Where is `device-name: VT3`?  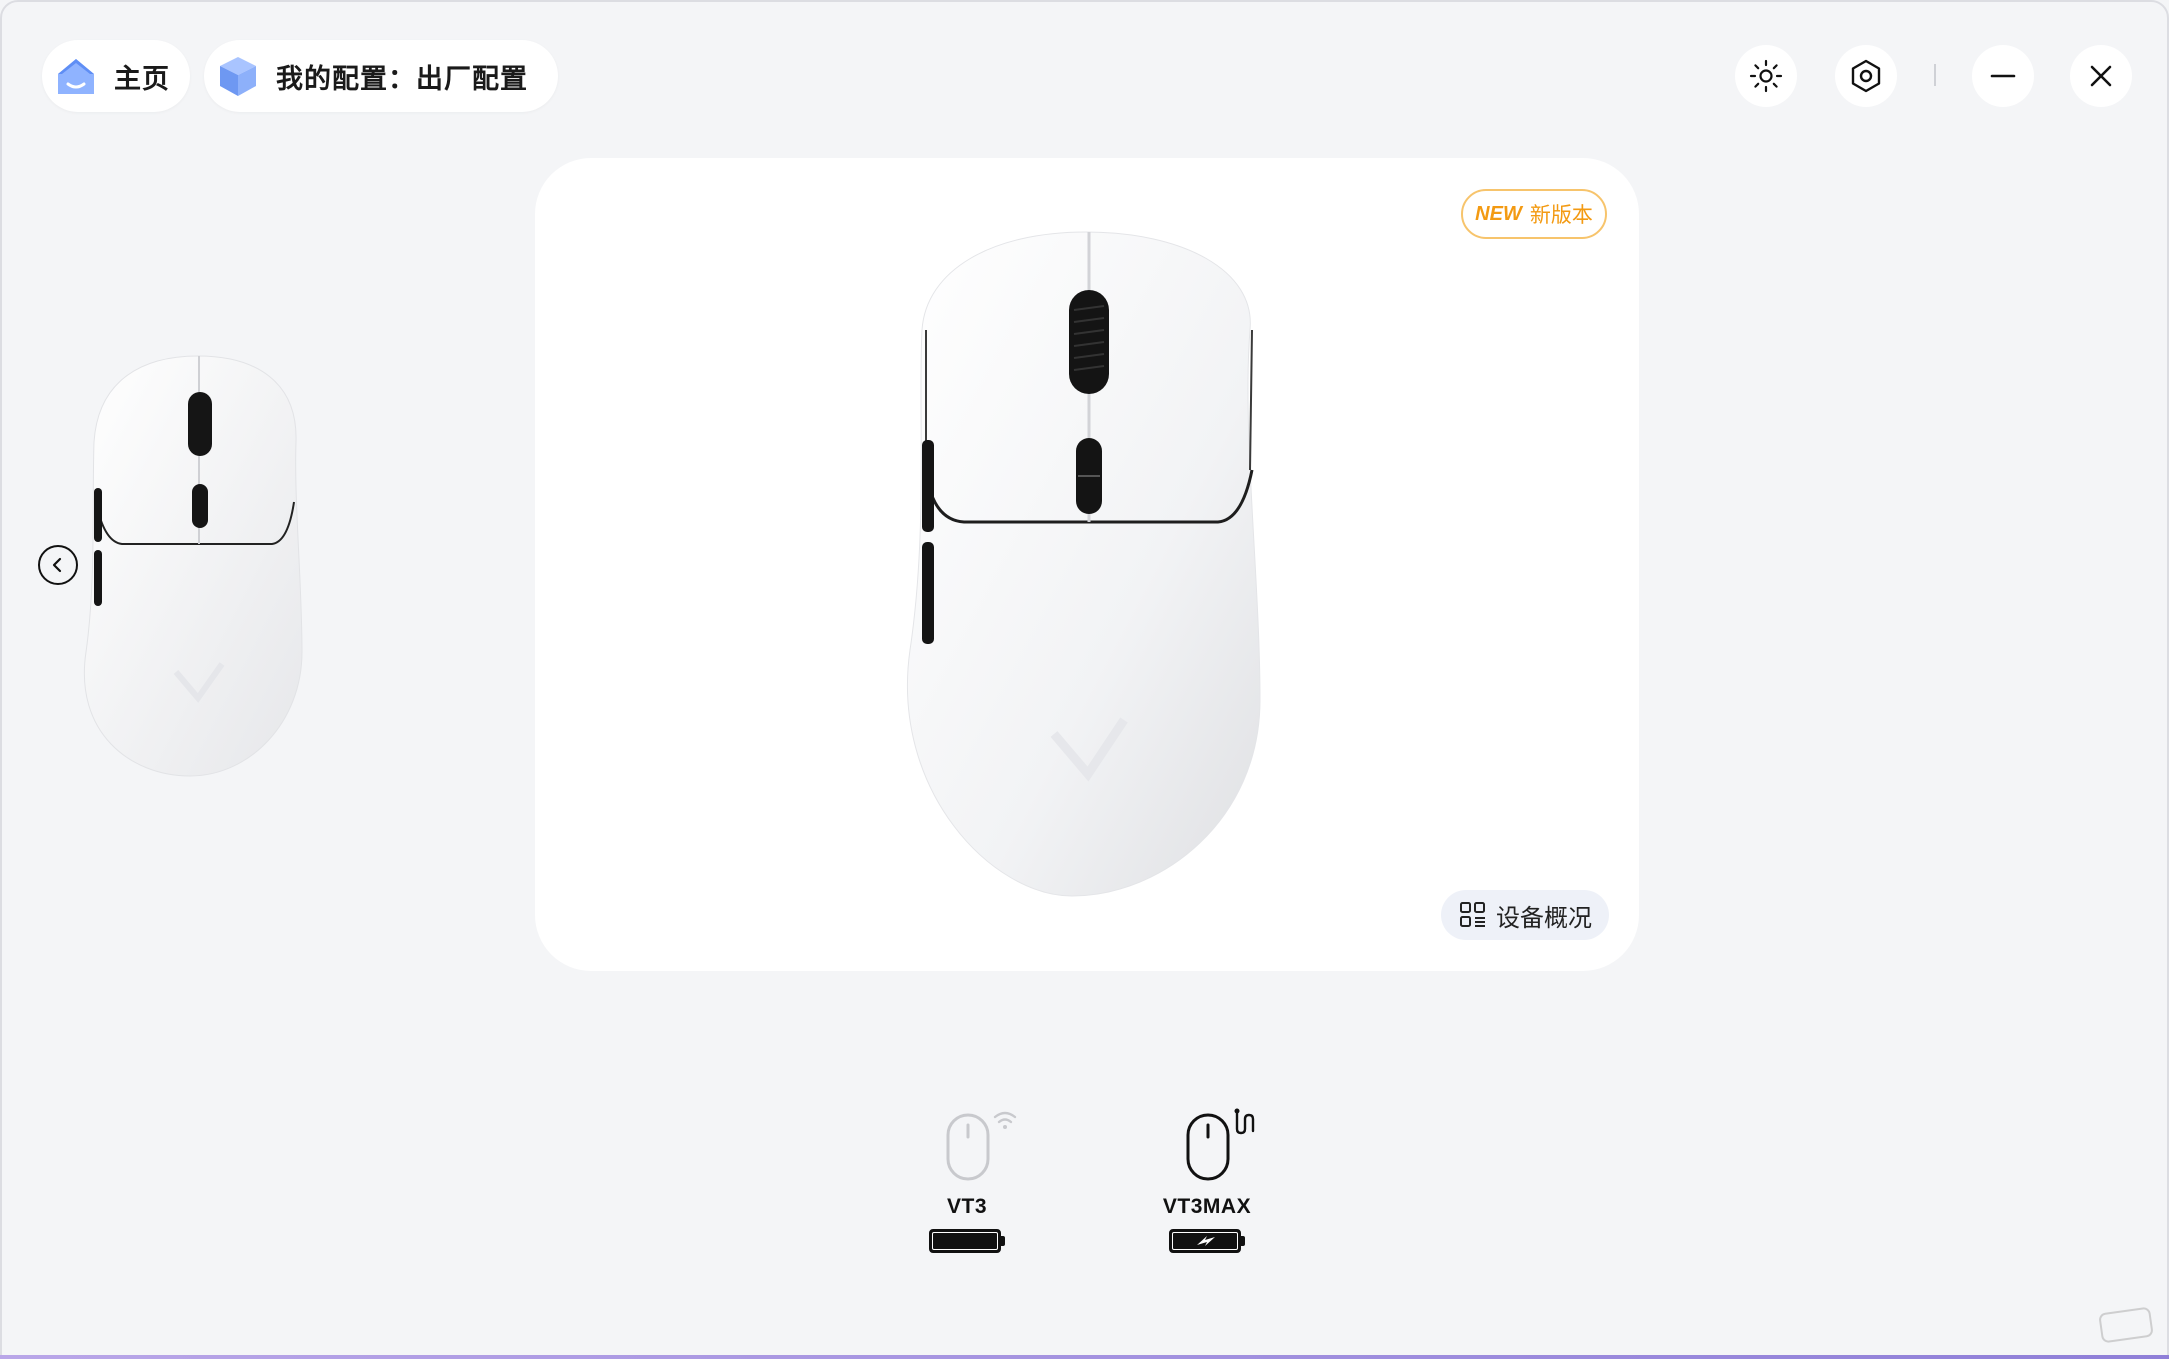
device-name: VT3 is located at coordinates (966, 1206).